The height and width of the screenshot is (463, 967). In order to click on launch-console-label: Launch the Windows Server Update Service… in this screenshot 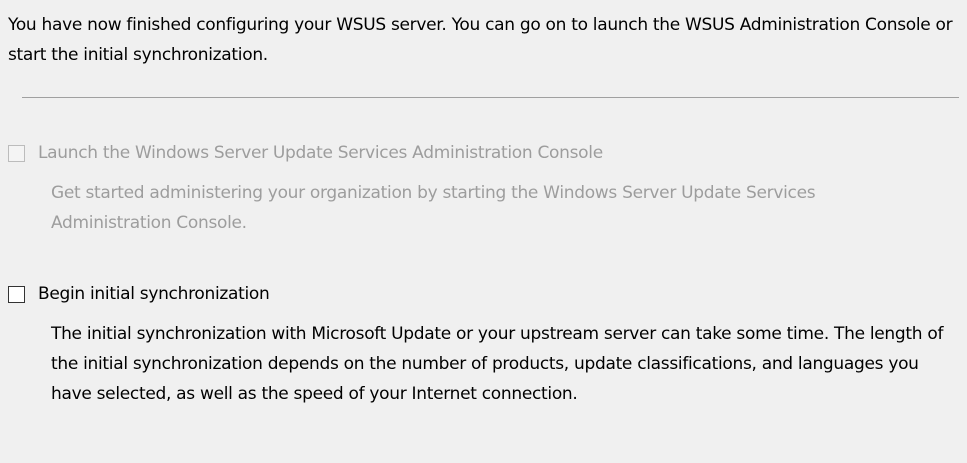, I will do `click(320, 153)`.